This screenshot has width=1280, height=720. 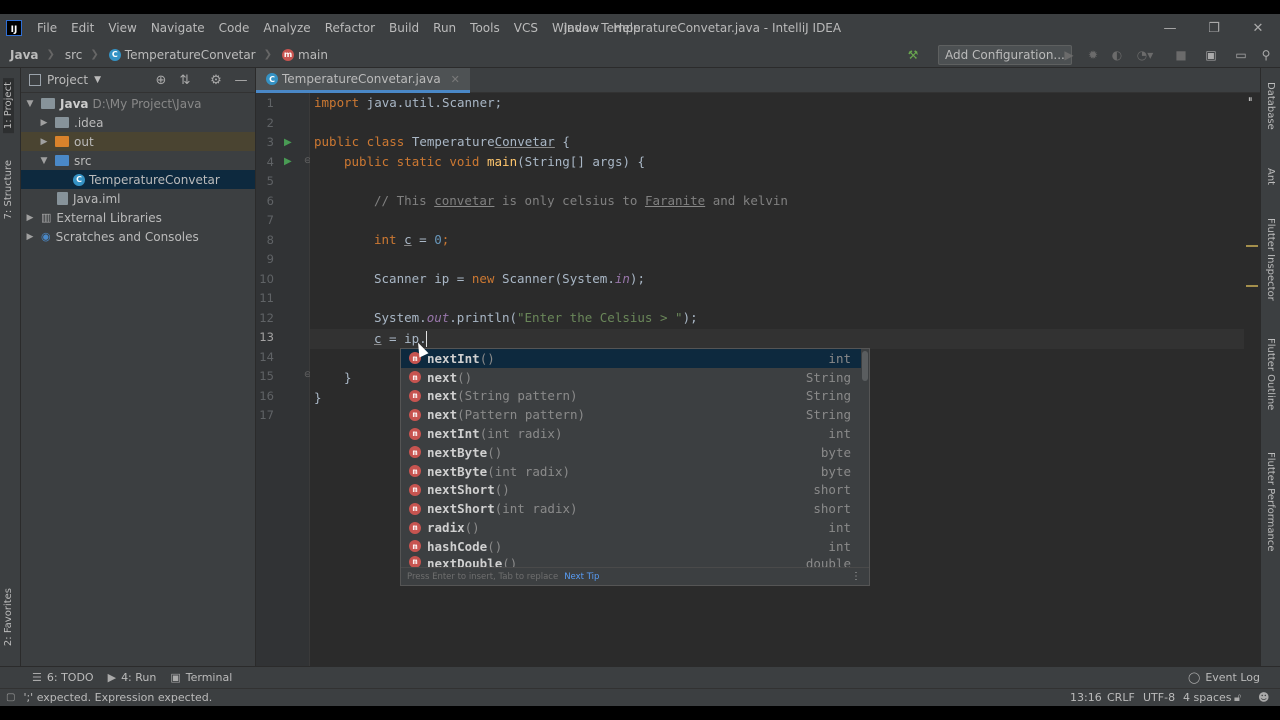 I want to click on tree-item-java: ▼ Java D:\My Project\Java, so click(x=138, y=103).